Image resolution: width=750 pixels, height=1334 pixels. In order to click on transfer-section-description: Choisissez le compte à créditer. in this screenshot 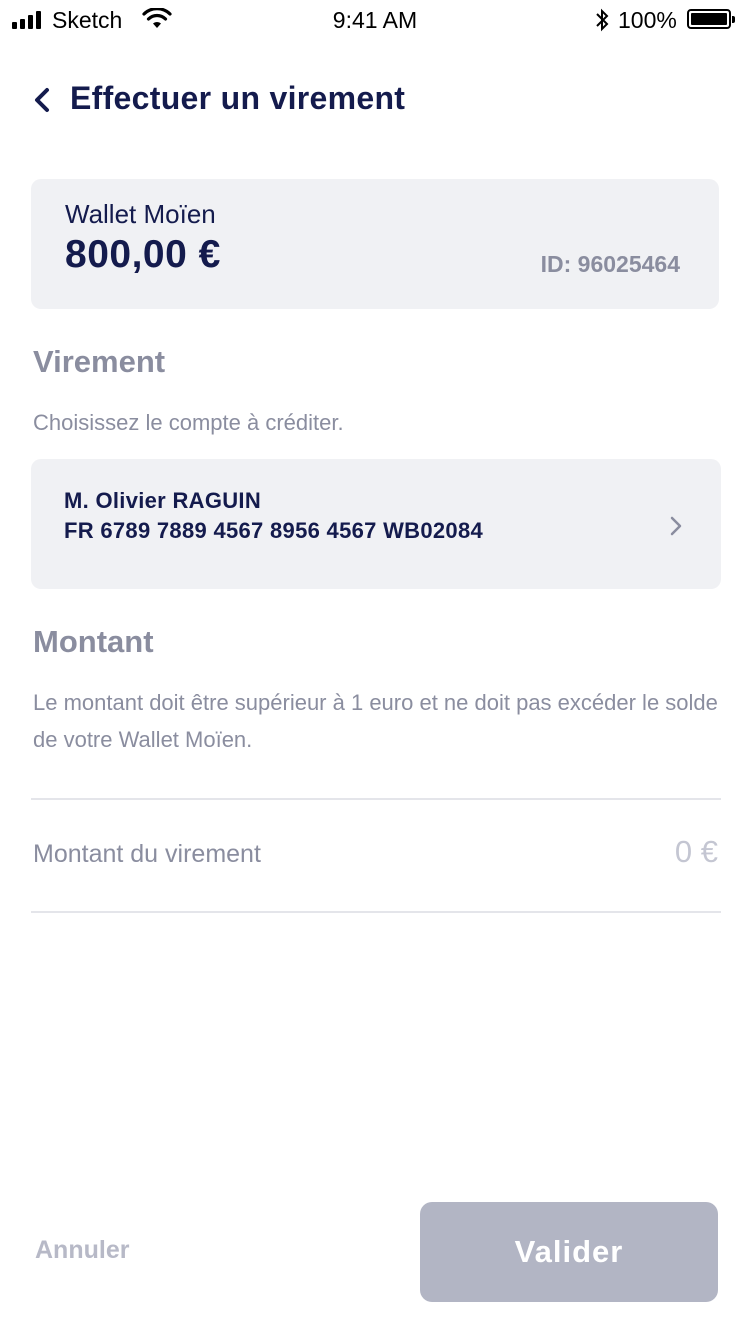, I will do `click(188, 422)`.